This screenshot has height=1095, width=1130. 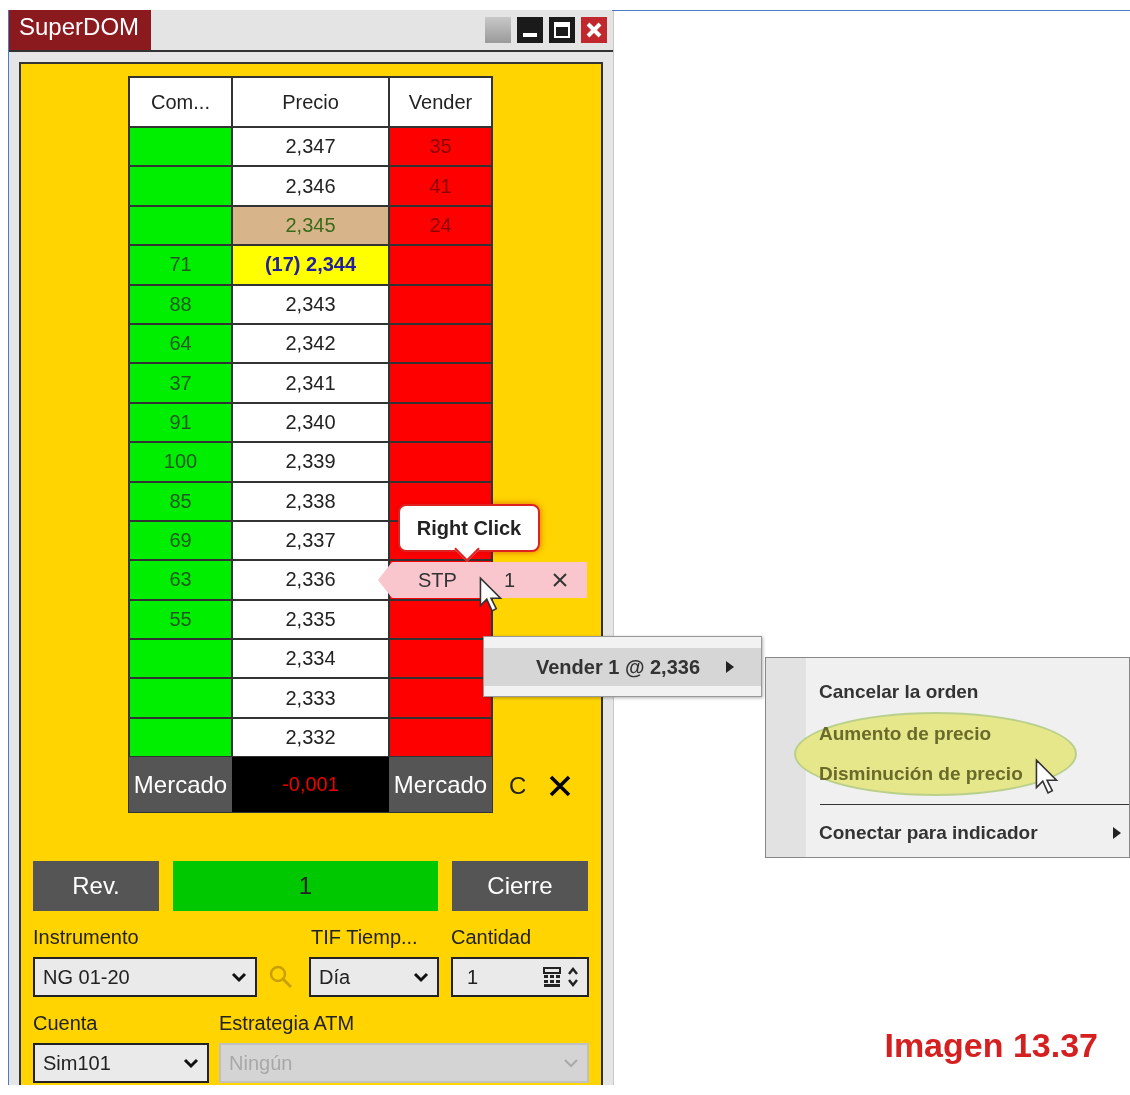 What do you see at coordinates (180, 580) in the screenshot?
I see `bid-size-cell: 63` at bounding box center [180, 580].